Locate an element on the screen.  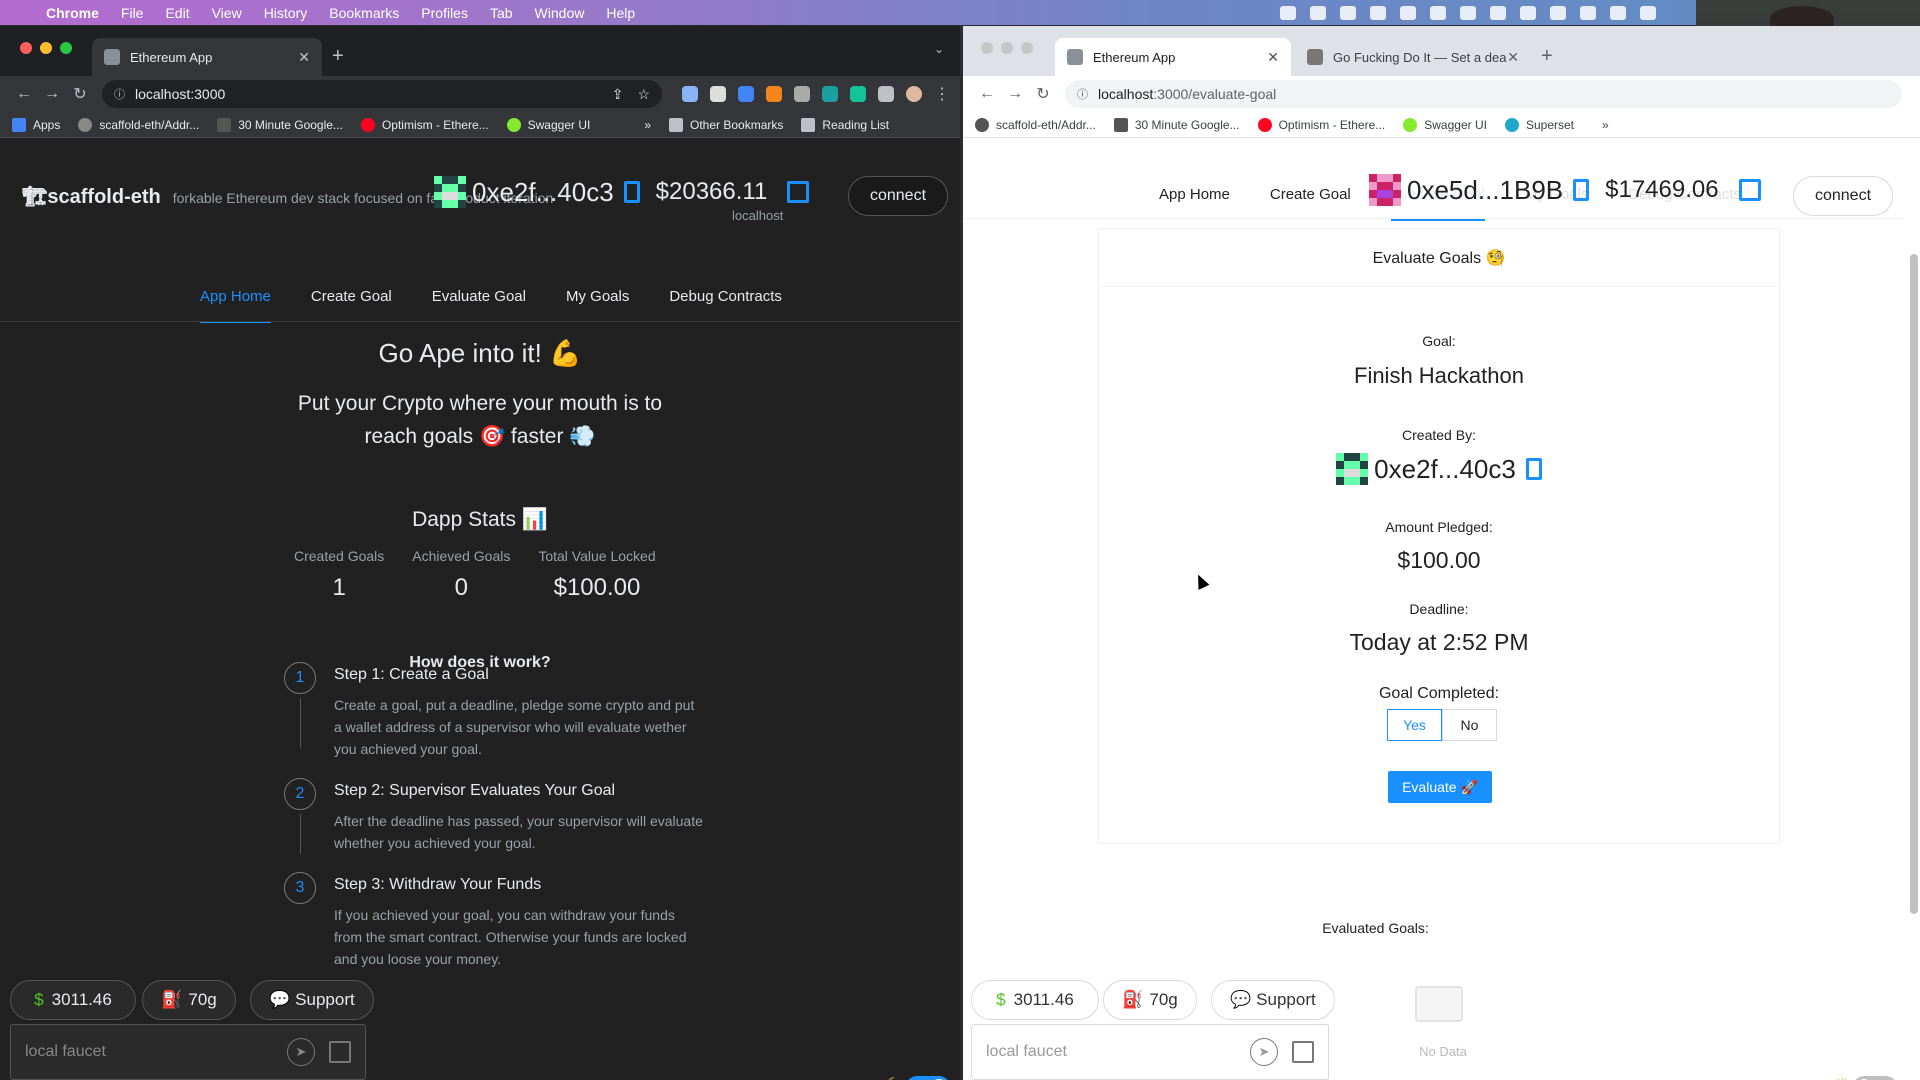
account-balance: $17469.06 is located at coordinates (1661, 190).